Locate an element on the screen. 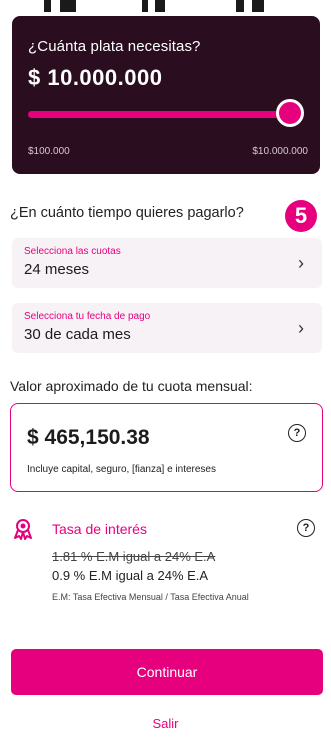 Image resolution: width=331 pixels, height=741 pixels. amount-question: ¿Cuánta plata necesitas? is located at coordinates (114, 46).